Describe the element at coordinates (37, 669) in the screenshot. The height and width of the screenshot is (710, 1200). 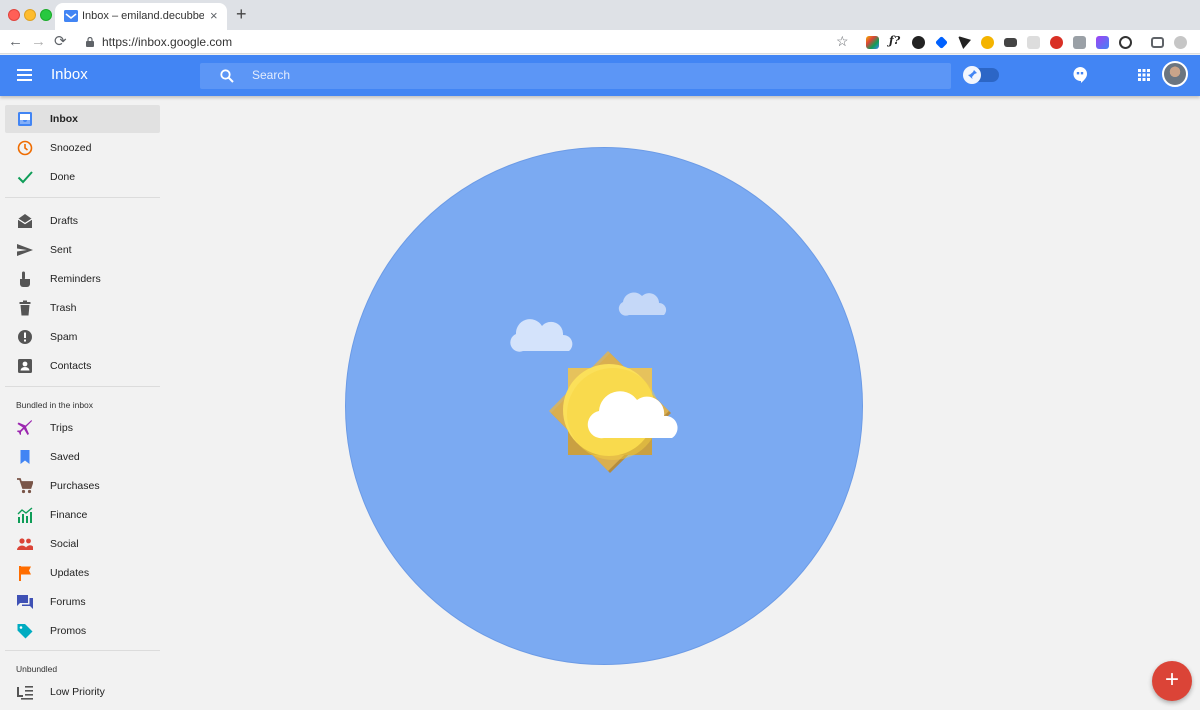
I see `unbundled-section-heading: Unbundled` at that location.